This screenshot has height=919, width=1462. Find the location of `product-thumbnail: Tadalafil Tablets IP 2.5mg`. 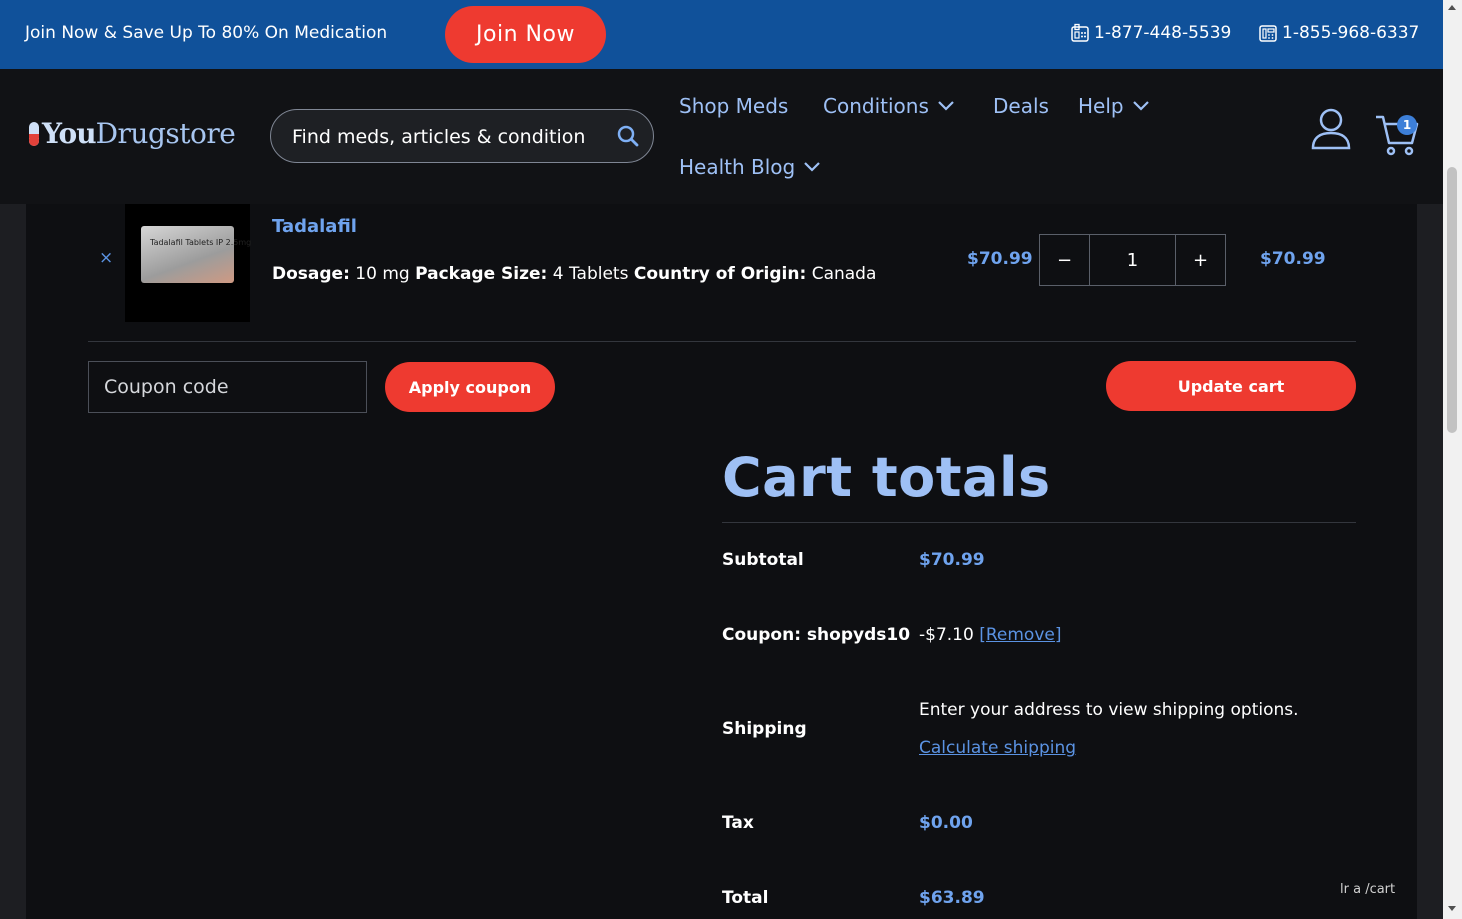

product-thumbnail: Tadalafil Tablets IP 2.5mg is located at coordinates (188, 263).